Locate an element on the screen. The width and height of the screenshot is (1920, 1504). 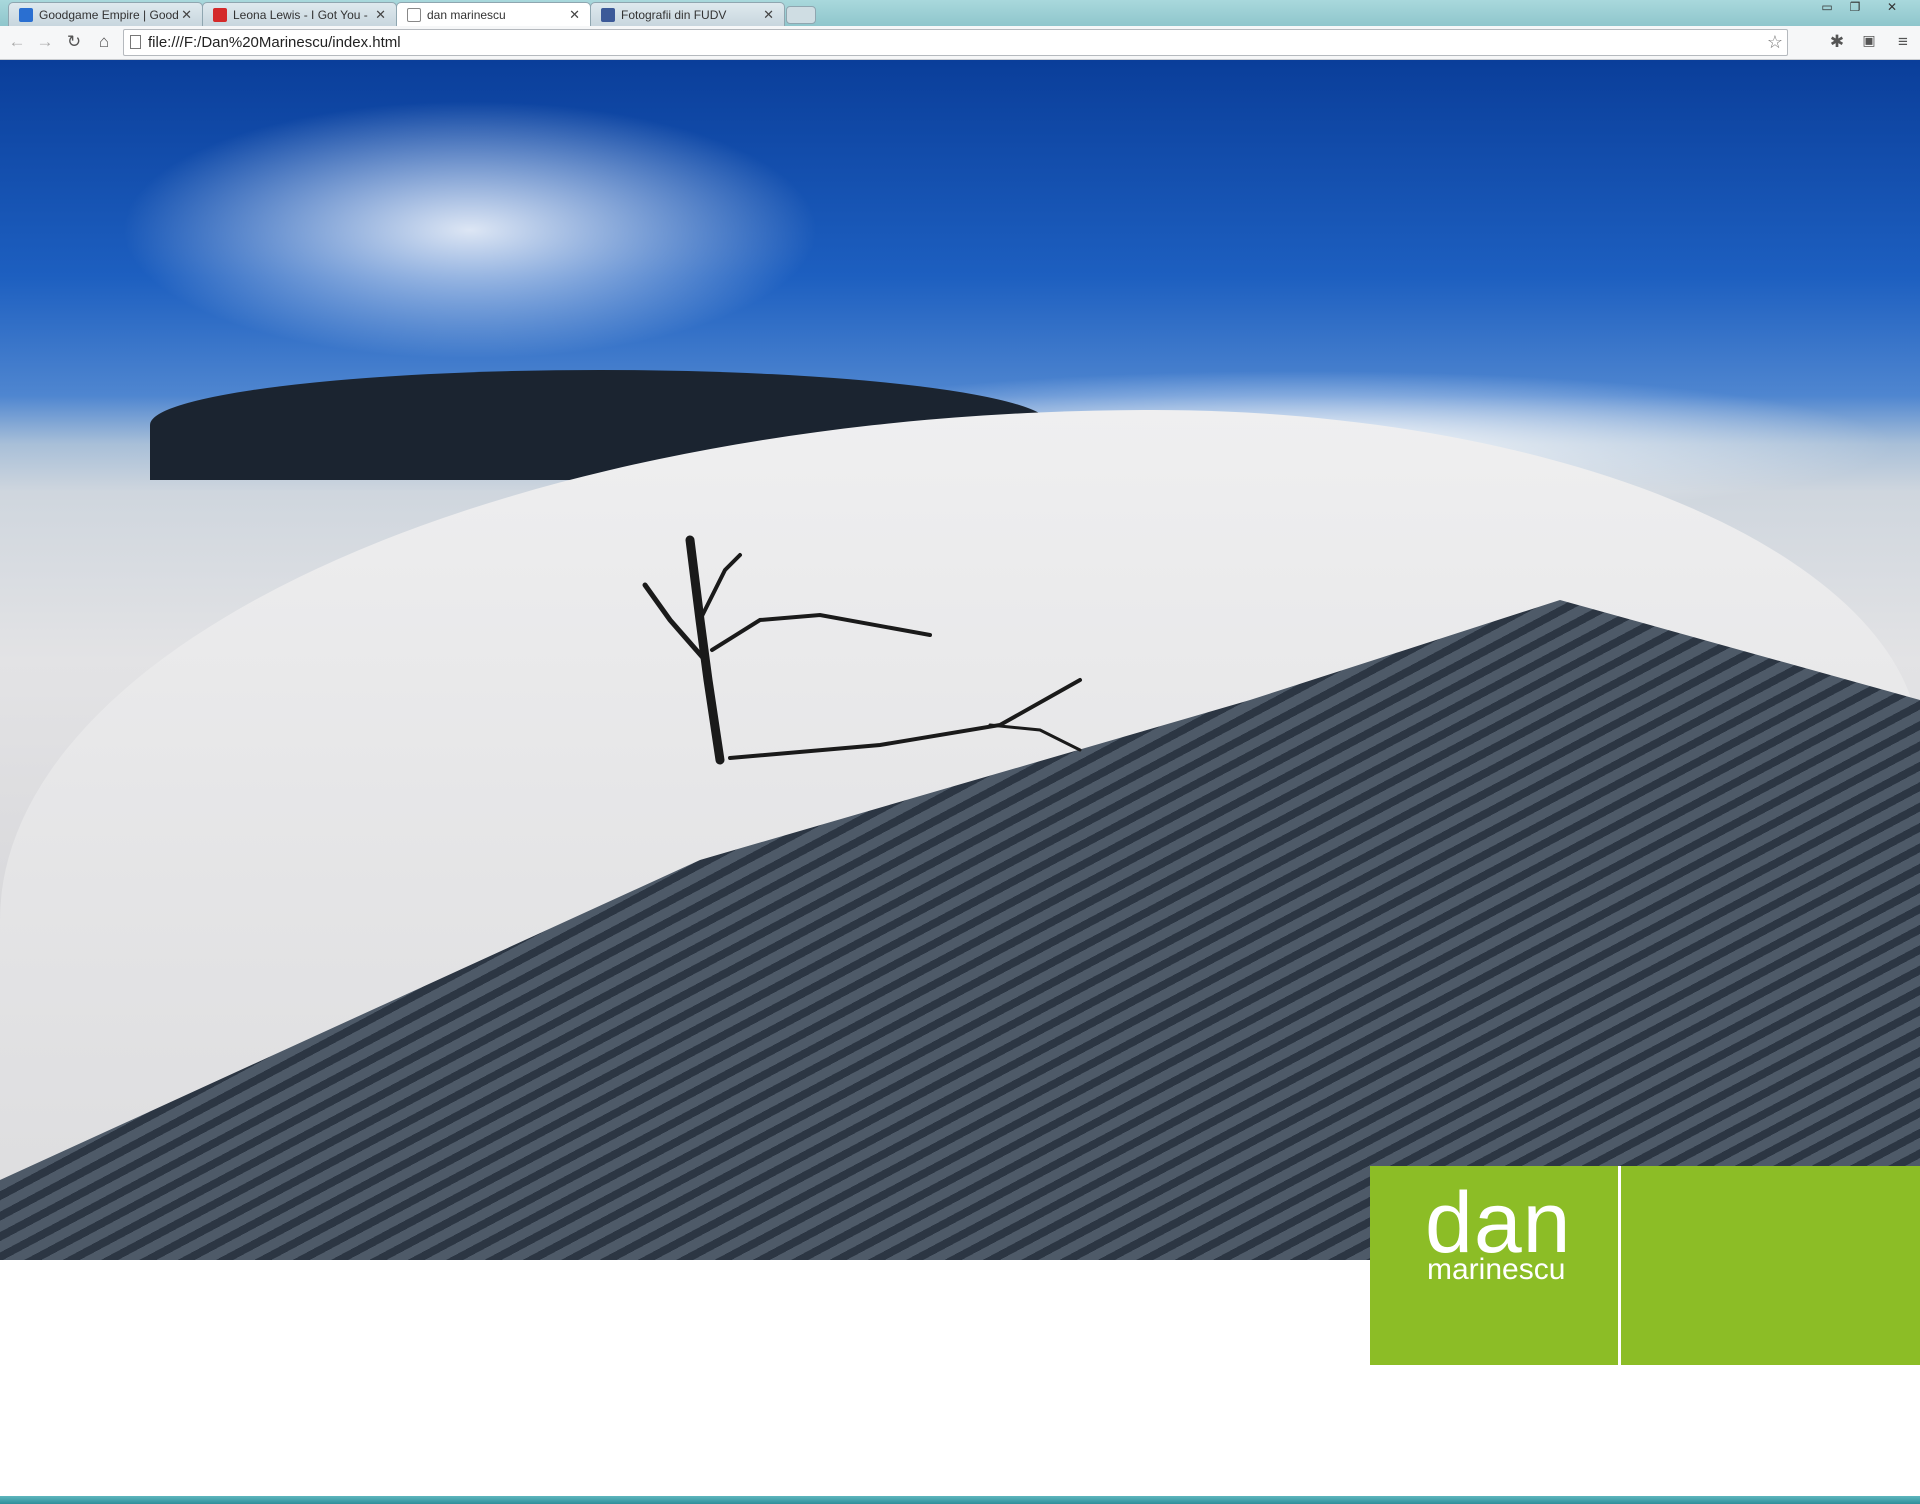
close-window-button: ✕ is located at coordinates (1892, 9).